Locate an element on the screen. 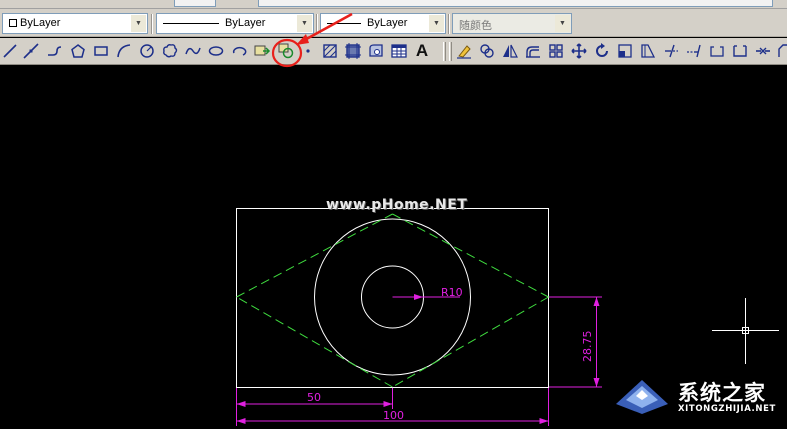 This screenshot has width=787, height=429. array-icon is located at coordinates (556, 51).